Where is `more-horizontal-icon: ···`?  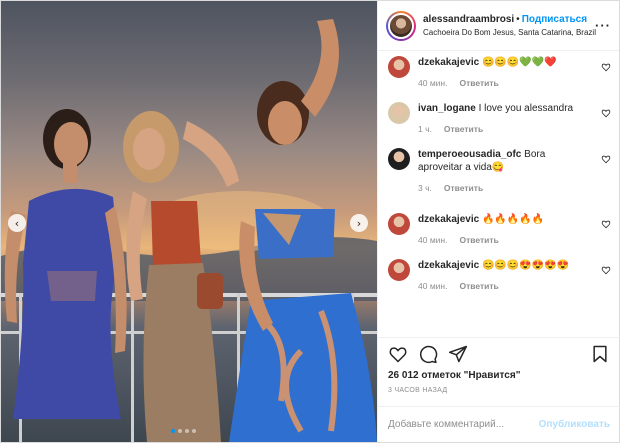
more-horizontal-icon: ··· is located at coordinates (603, 25).